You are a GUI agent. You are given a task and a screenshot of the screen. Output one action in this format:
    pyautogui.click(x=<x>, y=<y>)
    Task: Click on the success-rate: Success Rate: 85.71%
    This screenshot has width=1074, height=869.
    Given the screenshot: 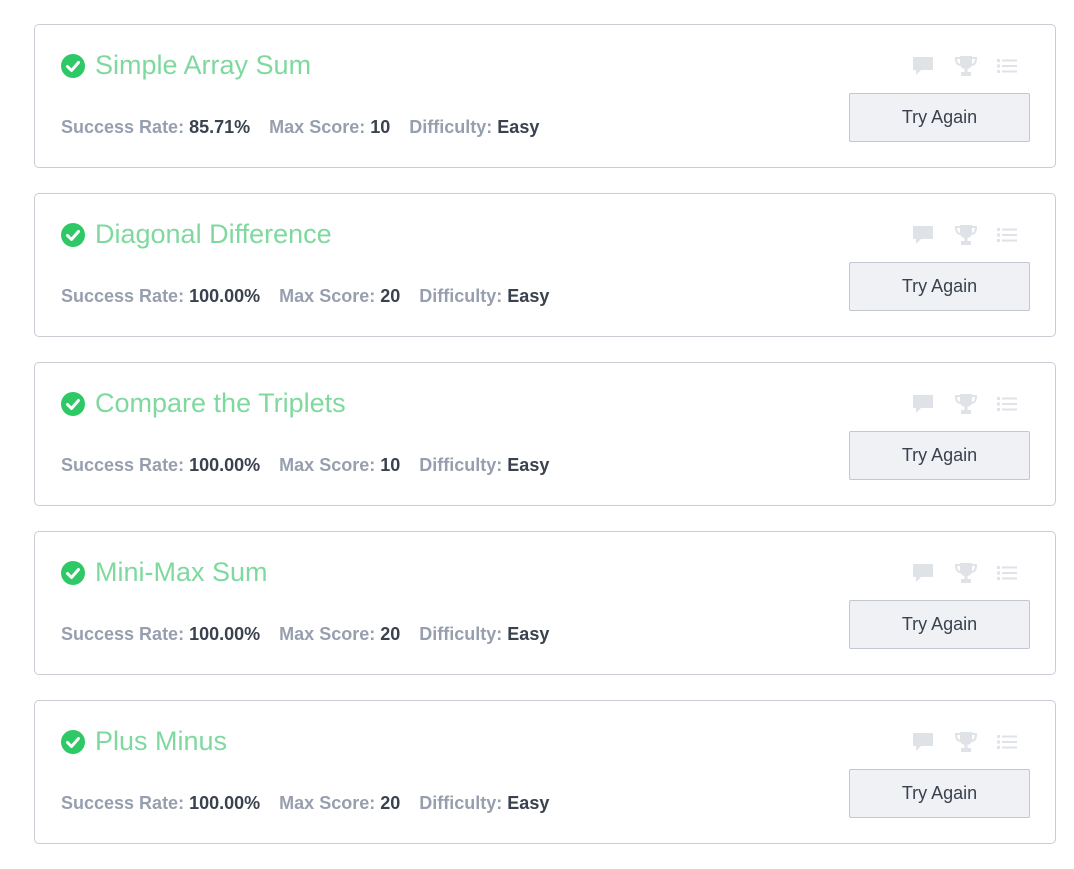 What is the action you would take?
    pyautogui.click(x=155, y=127)
    